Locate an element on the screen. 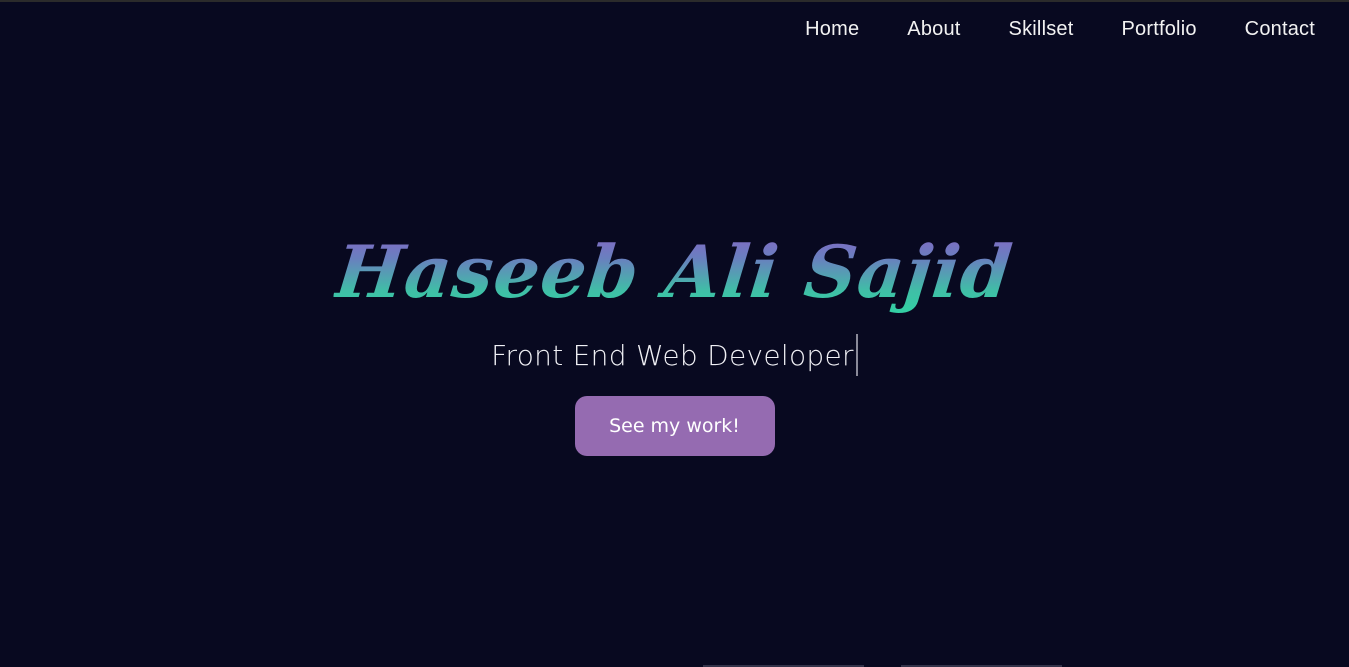 The width and height of the screenshot is (1349, 667). nav-item-portfolio: Portfolio is located at coordinates (1159, 29).